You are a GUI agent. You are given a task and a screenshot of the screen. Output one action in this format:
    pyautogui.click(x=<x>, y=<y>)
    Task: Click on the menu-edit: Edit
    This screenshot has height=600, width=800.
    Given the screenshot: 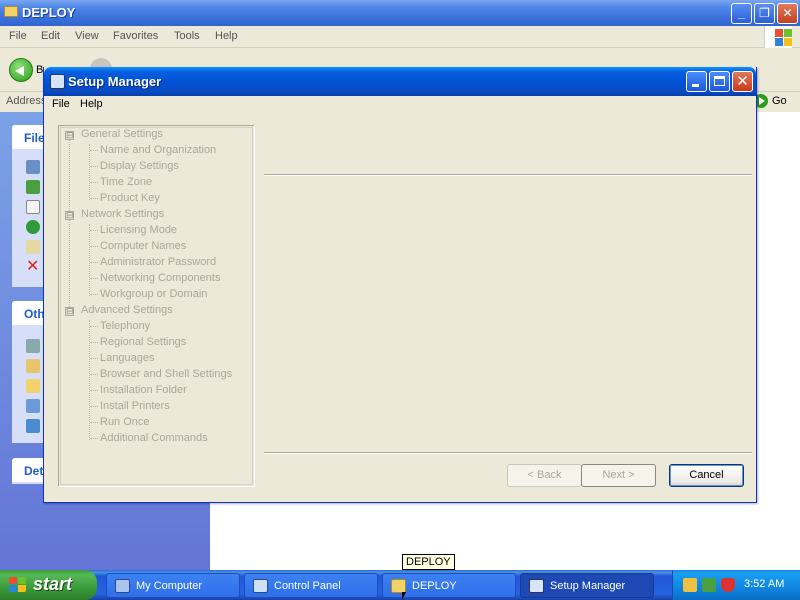 What is the action you would take?
    pyautogui.click(x=50, y=36)
    